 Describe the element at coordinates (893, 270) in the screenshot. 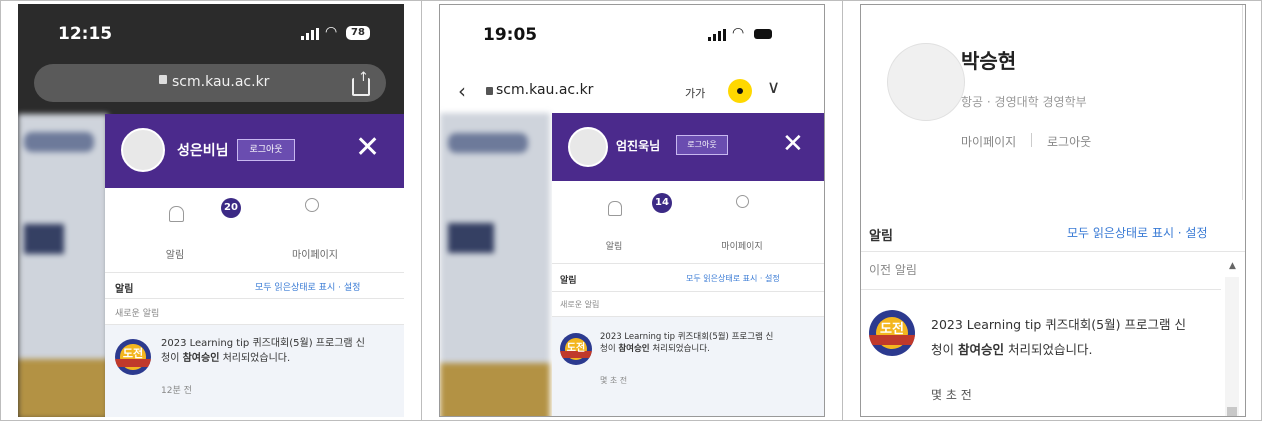

I see `section-prev-label: 이전 알림` at that location.